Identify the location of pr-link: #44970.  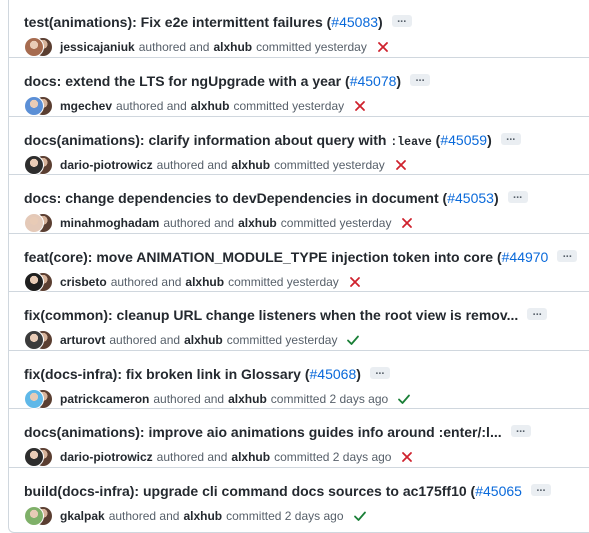
(525, 257).